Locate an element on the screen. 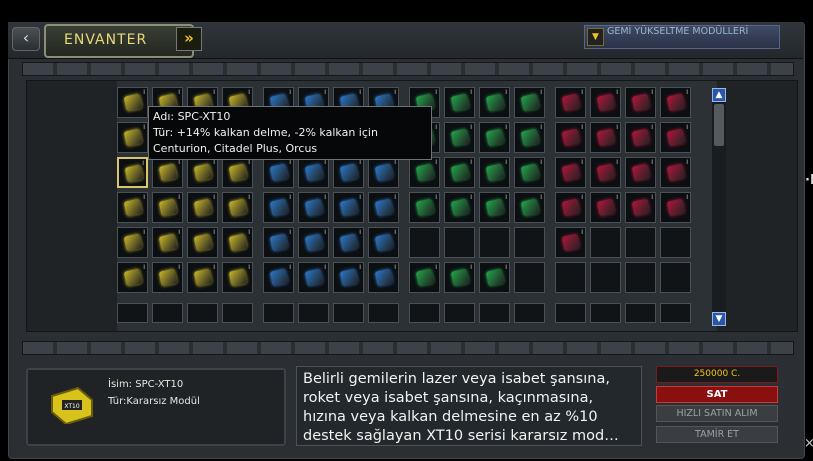  module-dropdown: ▼ GEMİ YÜKSELTME MODÜLLERİ is located at coordinates (682, 37).